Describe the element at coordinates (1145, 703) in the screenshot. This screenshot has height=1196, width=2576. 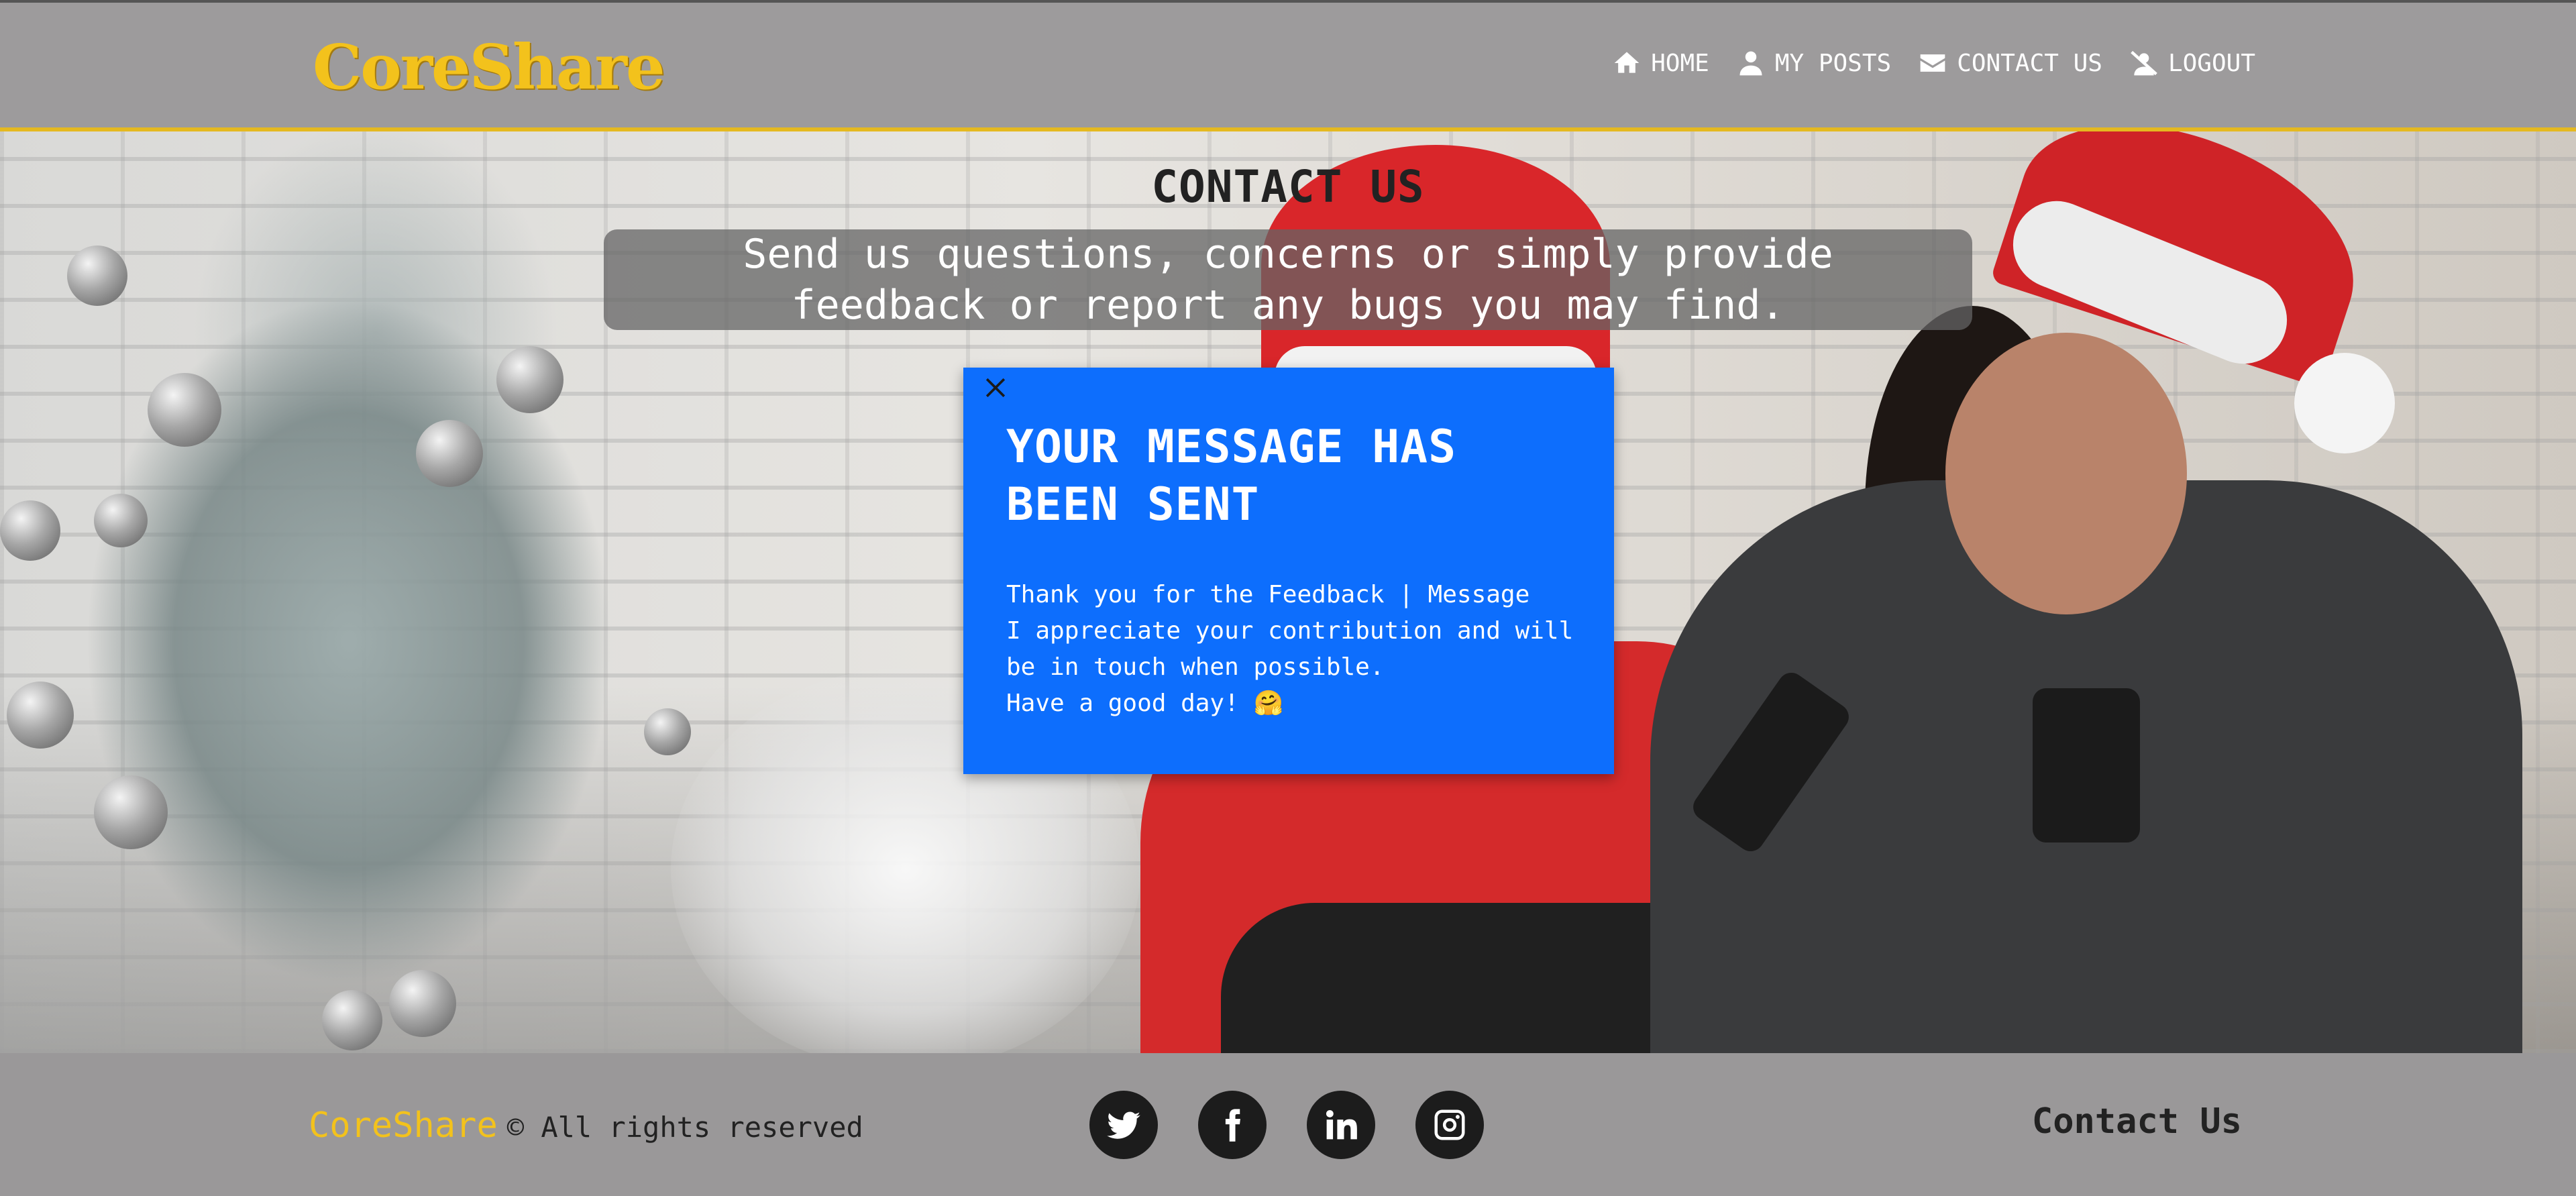
I see `modal-line: Have a good day! 🤗` at that location.